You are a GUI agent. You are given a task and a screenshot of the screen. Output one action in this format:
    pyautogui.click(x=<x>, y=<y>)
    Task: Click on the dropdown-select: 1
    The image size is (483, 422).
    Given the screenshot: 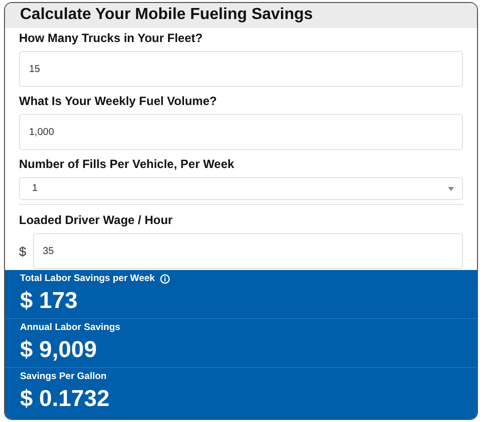 What is the action you would take?
    pyautogui.click(x=241, y=188)
    